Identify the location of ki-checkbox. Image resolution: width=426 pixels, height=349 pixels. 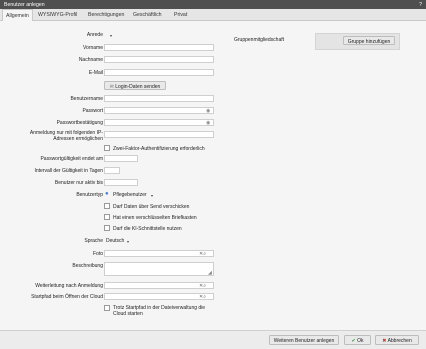
(107, 228).